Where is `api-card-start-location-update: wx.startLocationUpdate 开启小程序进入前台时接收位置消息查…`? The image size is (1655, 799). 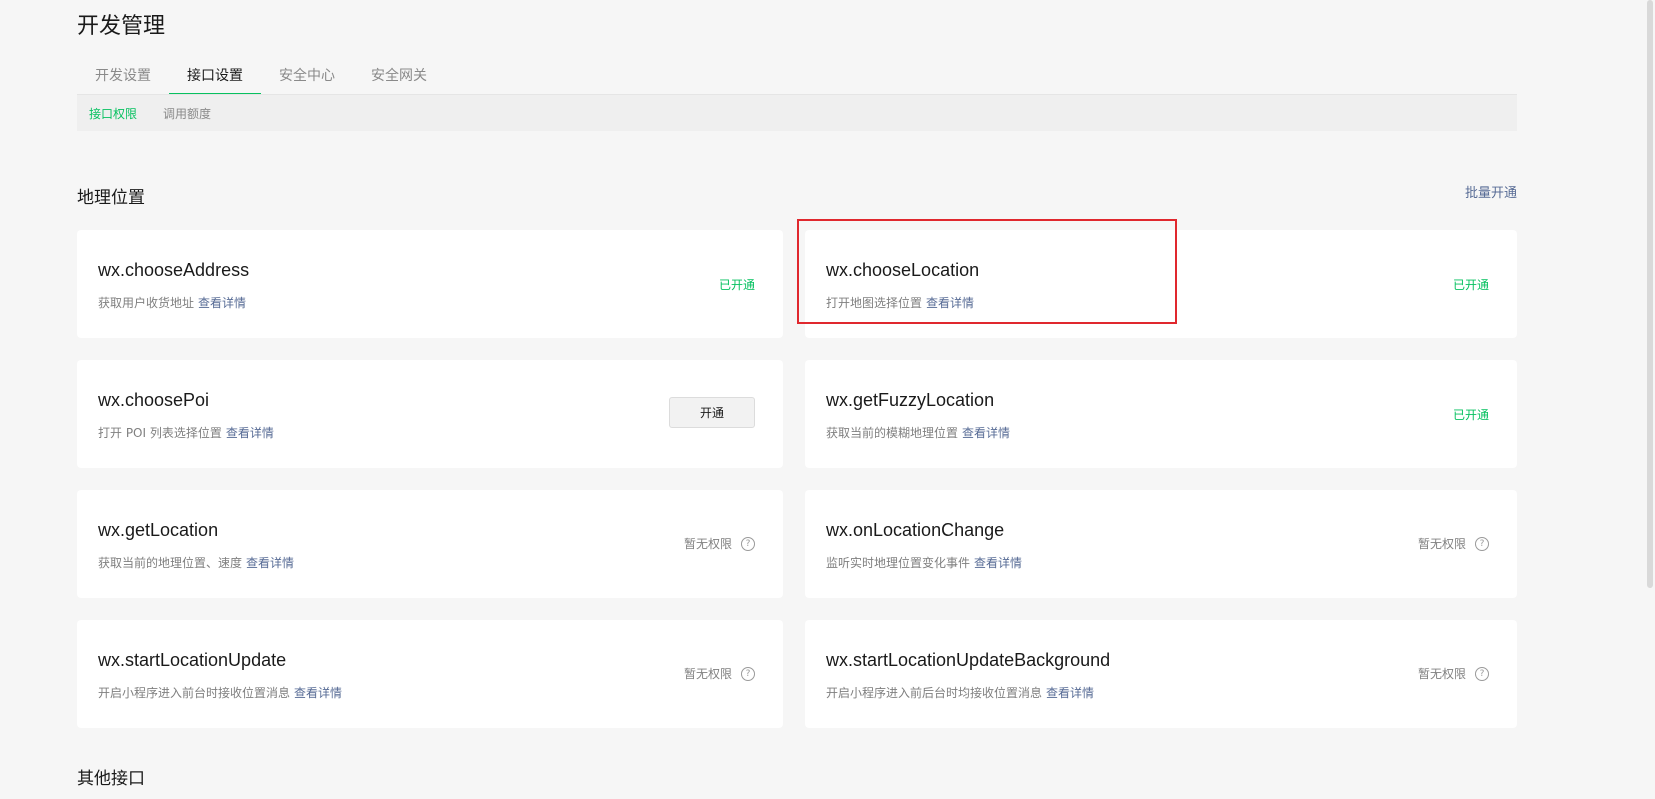
api-card-start-location-update: wx.startLocationUpdate 开启小程序进入前台时接收位置消息查… is located at coordinates (430, 674).